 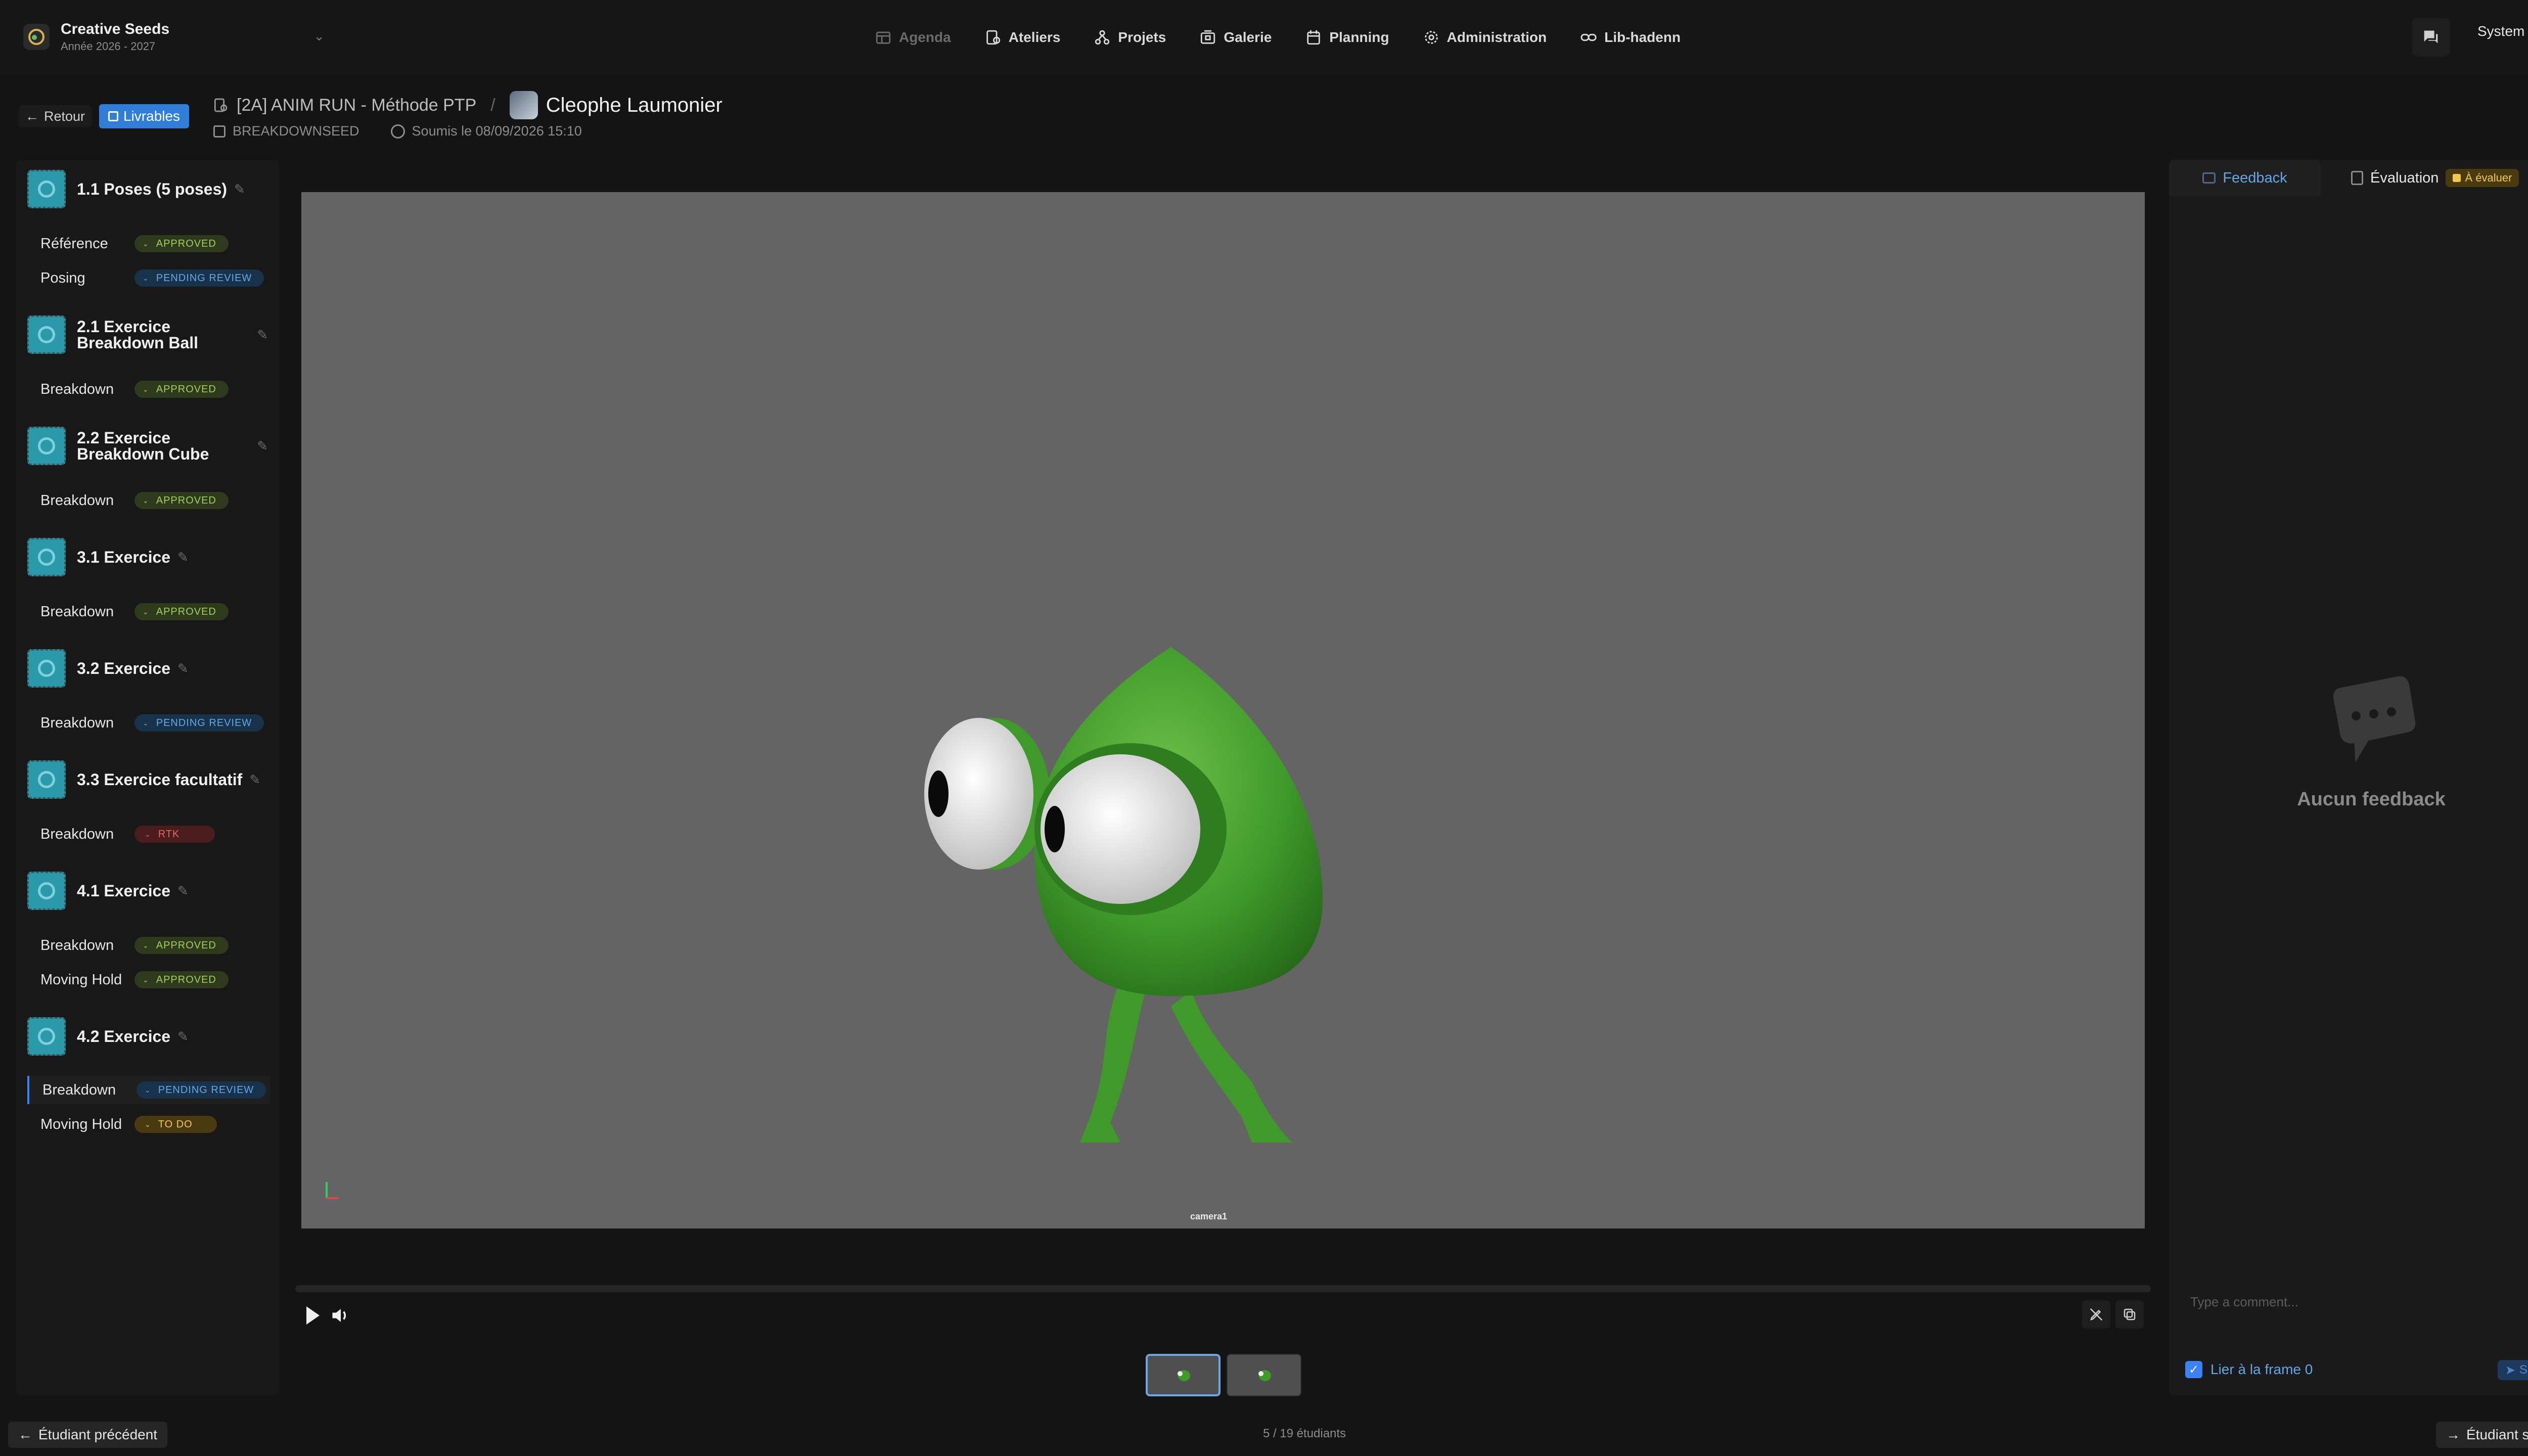 I want to click on deliverable-group-header: 2.1 Exercice Breakdown Ball ✎, so click(x=148, y=334).